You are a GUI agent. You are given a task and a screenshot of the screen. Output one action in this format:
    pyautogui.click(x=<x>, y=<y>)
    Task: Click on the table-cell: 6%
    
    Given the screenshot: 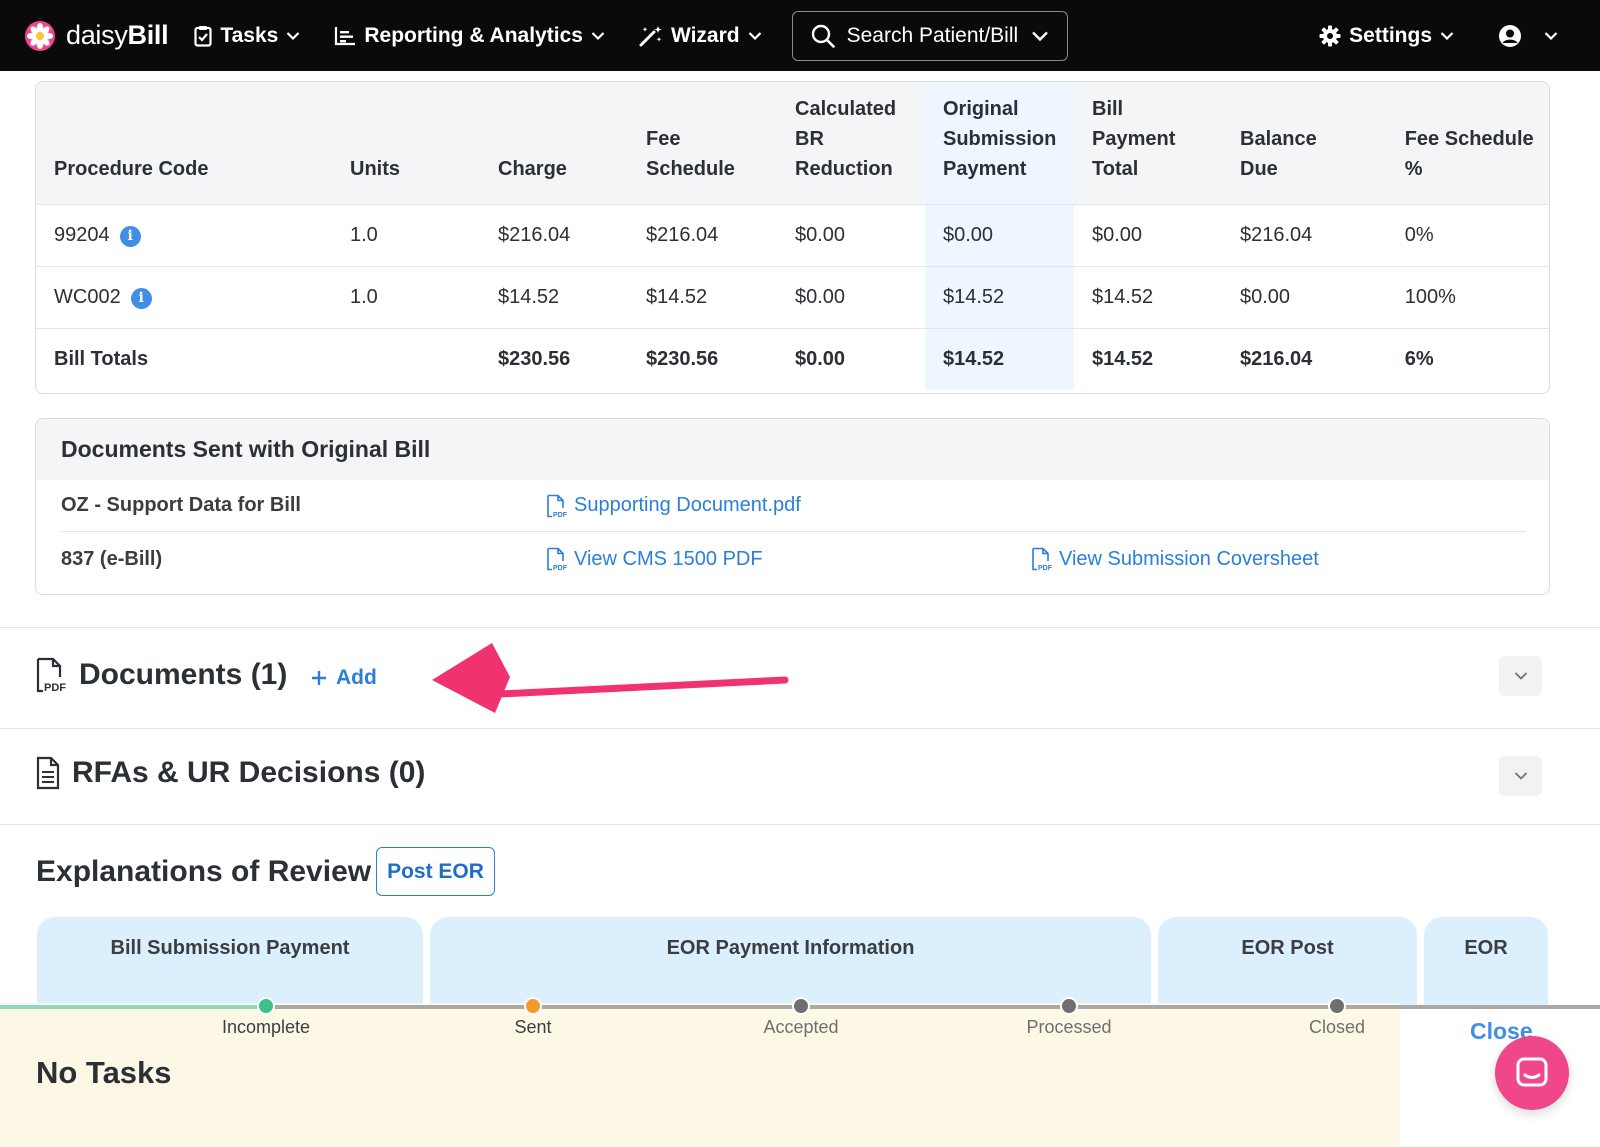 What is the action you would take?
    pyautogui.click(x=1467, y=358)
    